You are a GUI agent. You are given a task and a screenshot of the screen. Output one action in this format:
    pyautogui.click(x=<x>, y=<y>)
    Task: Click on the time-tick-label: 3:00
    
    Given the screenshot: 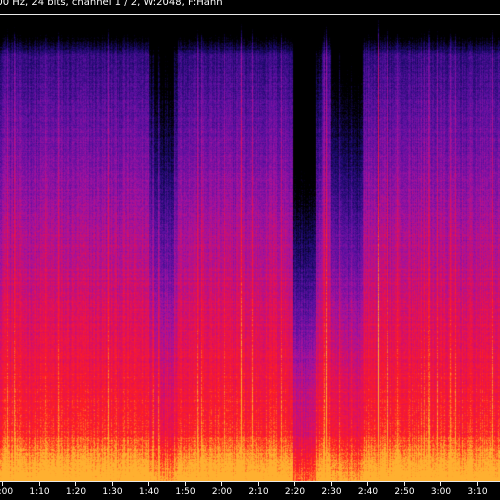 What is the action you would take?
    pyautogui.click(x=441, y=492)
    